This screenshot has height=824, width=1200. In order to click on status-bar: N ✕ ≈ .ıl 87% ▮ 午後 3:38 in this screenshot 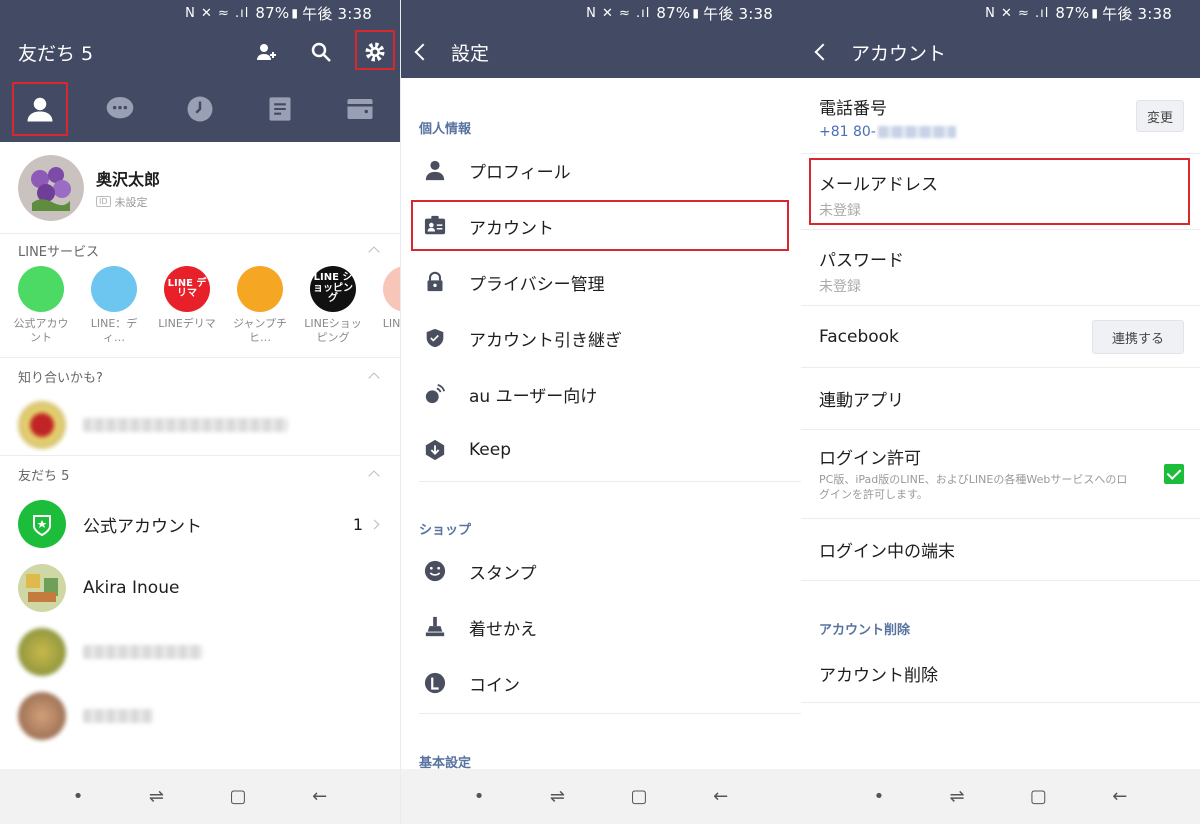, I will do `click(1000, 13)`.